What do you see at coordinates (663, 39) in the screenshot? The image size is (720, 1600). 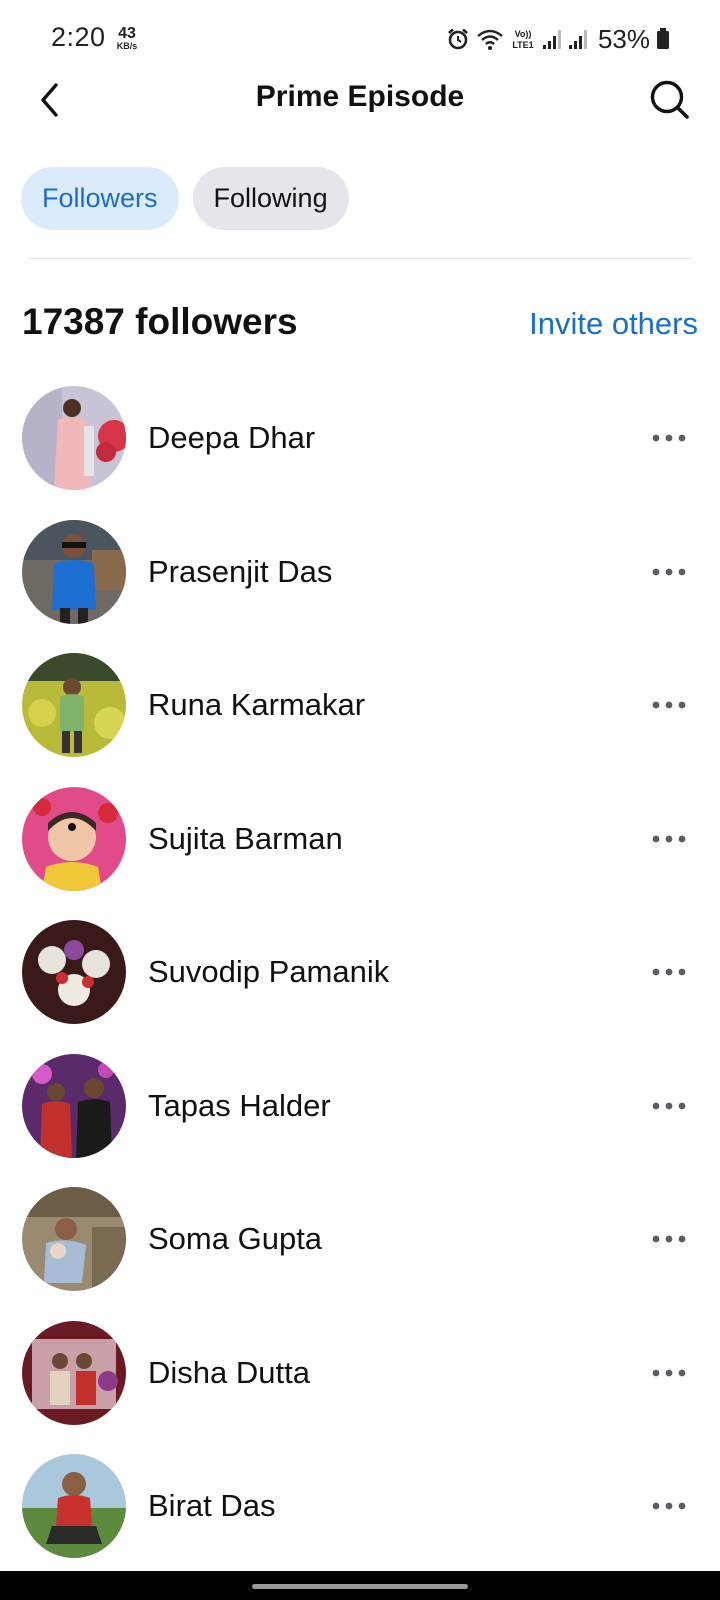 I see `battery-icon` at bounding box center [663, 39].